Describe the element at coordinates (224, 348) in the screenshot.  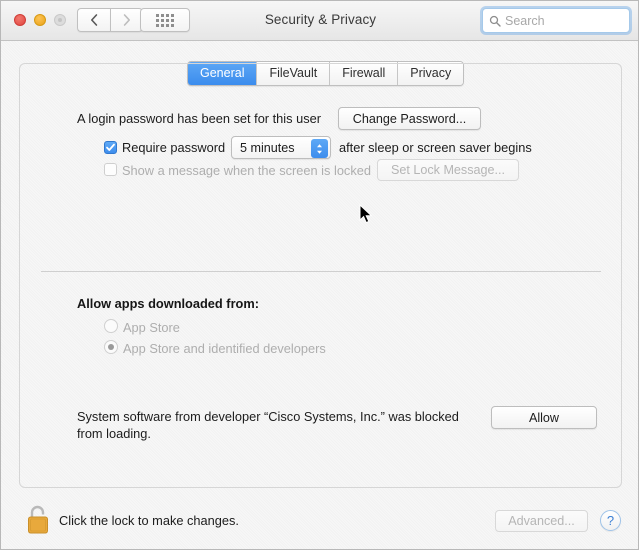
I see `radio-identified-developers-label: App Store and identified developers` at that location.